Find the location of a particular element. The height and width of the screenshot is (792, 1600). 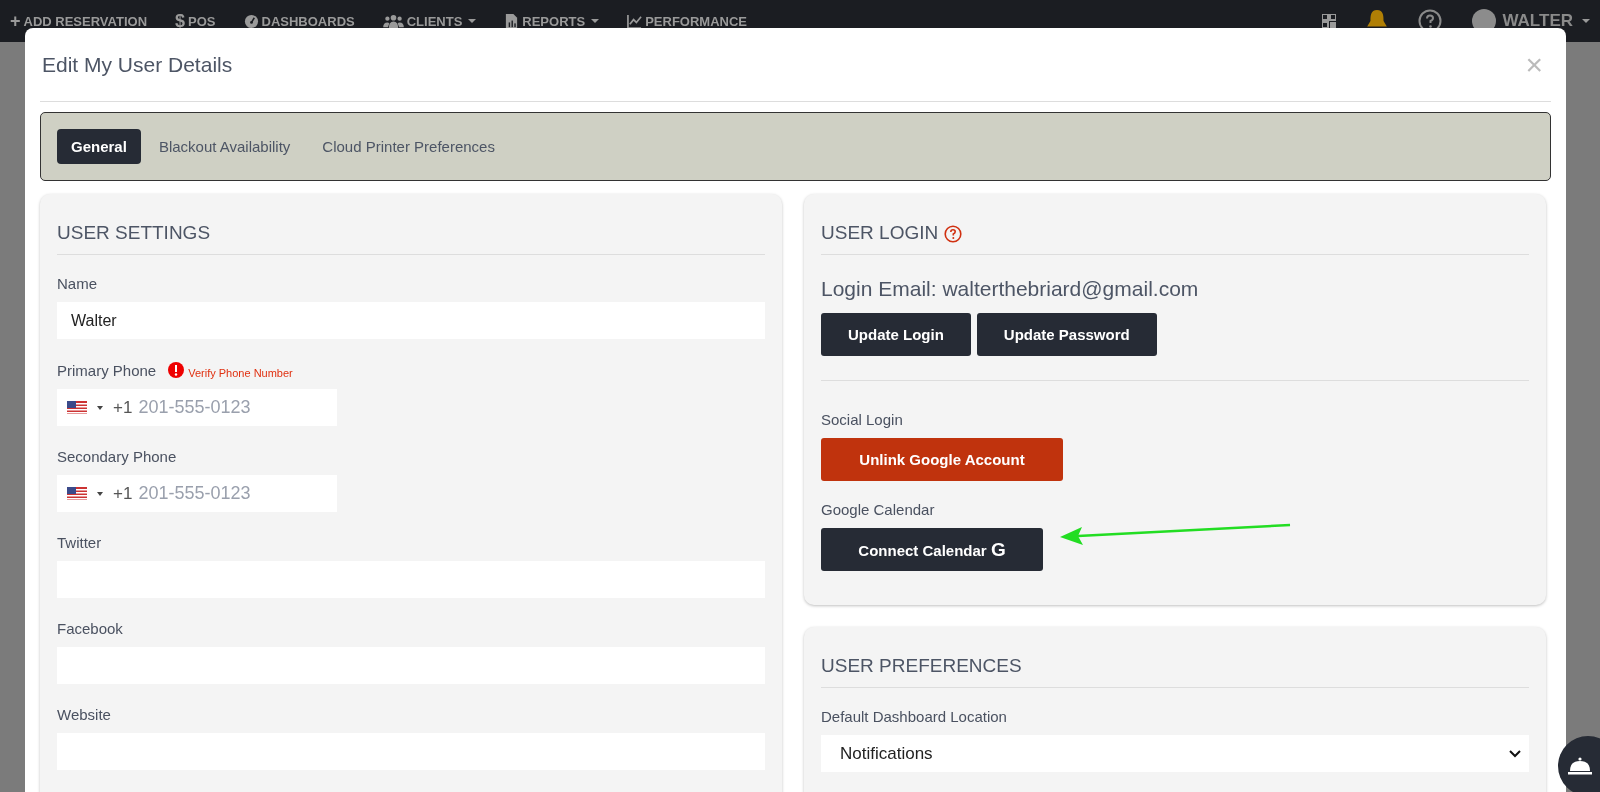

nav-link: DASHBOARDS is located at coordinates (299, 21).